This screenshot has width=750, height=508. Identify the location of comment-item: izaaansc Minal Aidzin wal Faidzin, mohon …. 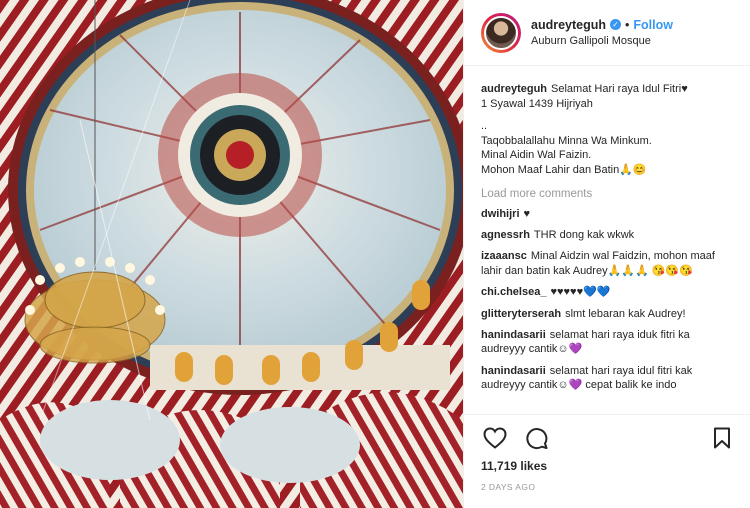
(608, 263).